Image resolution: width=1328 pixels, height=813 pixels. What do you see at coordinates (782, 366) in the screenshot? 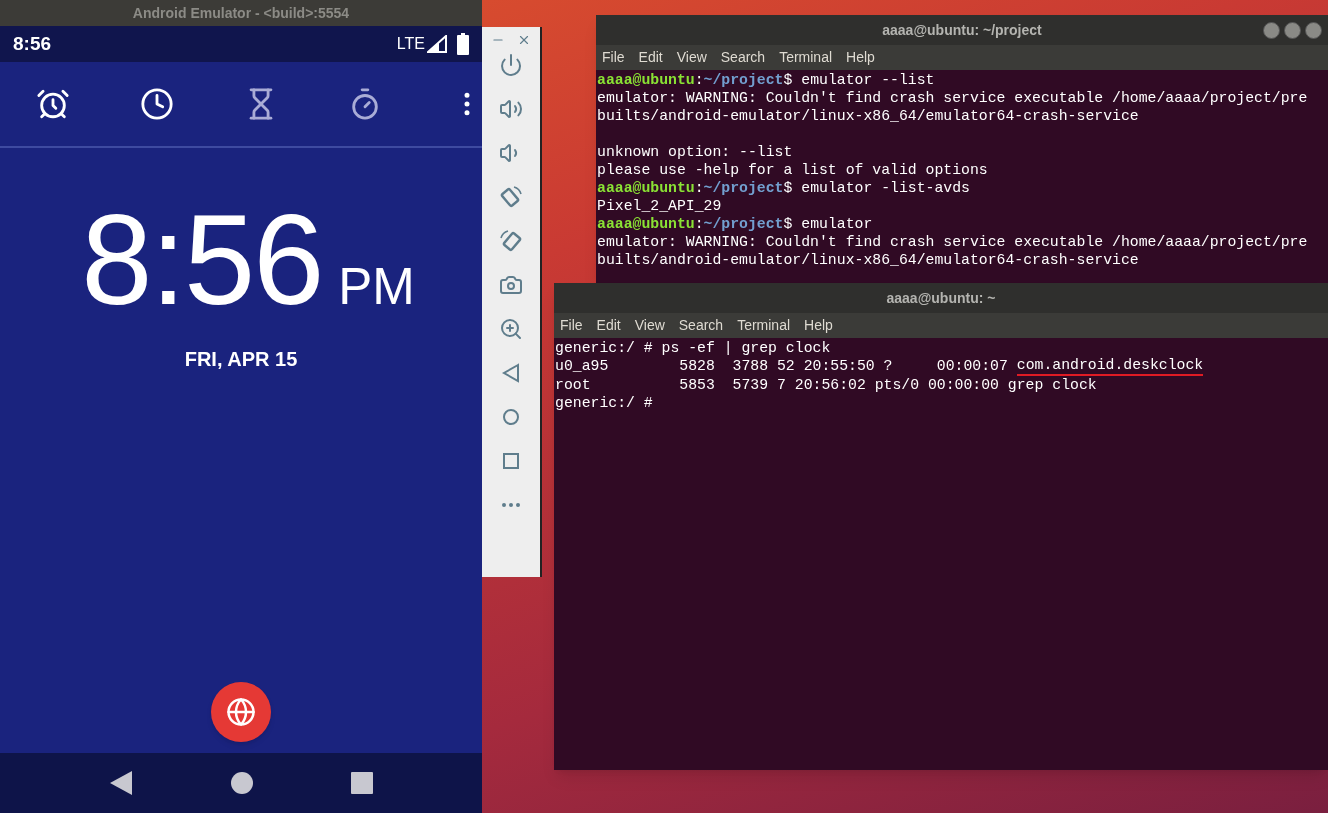
I see `output-line: u0_a95 5828 3788 52 20:55:50 ? 00:00:07` at bounding box center [782, 366].